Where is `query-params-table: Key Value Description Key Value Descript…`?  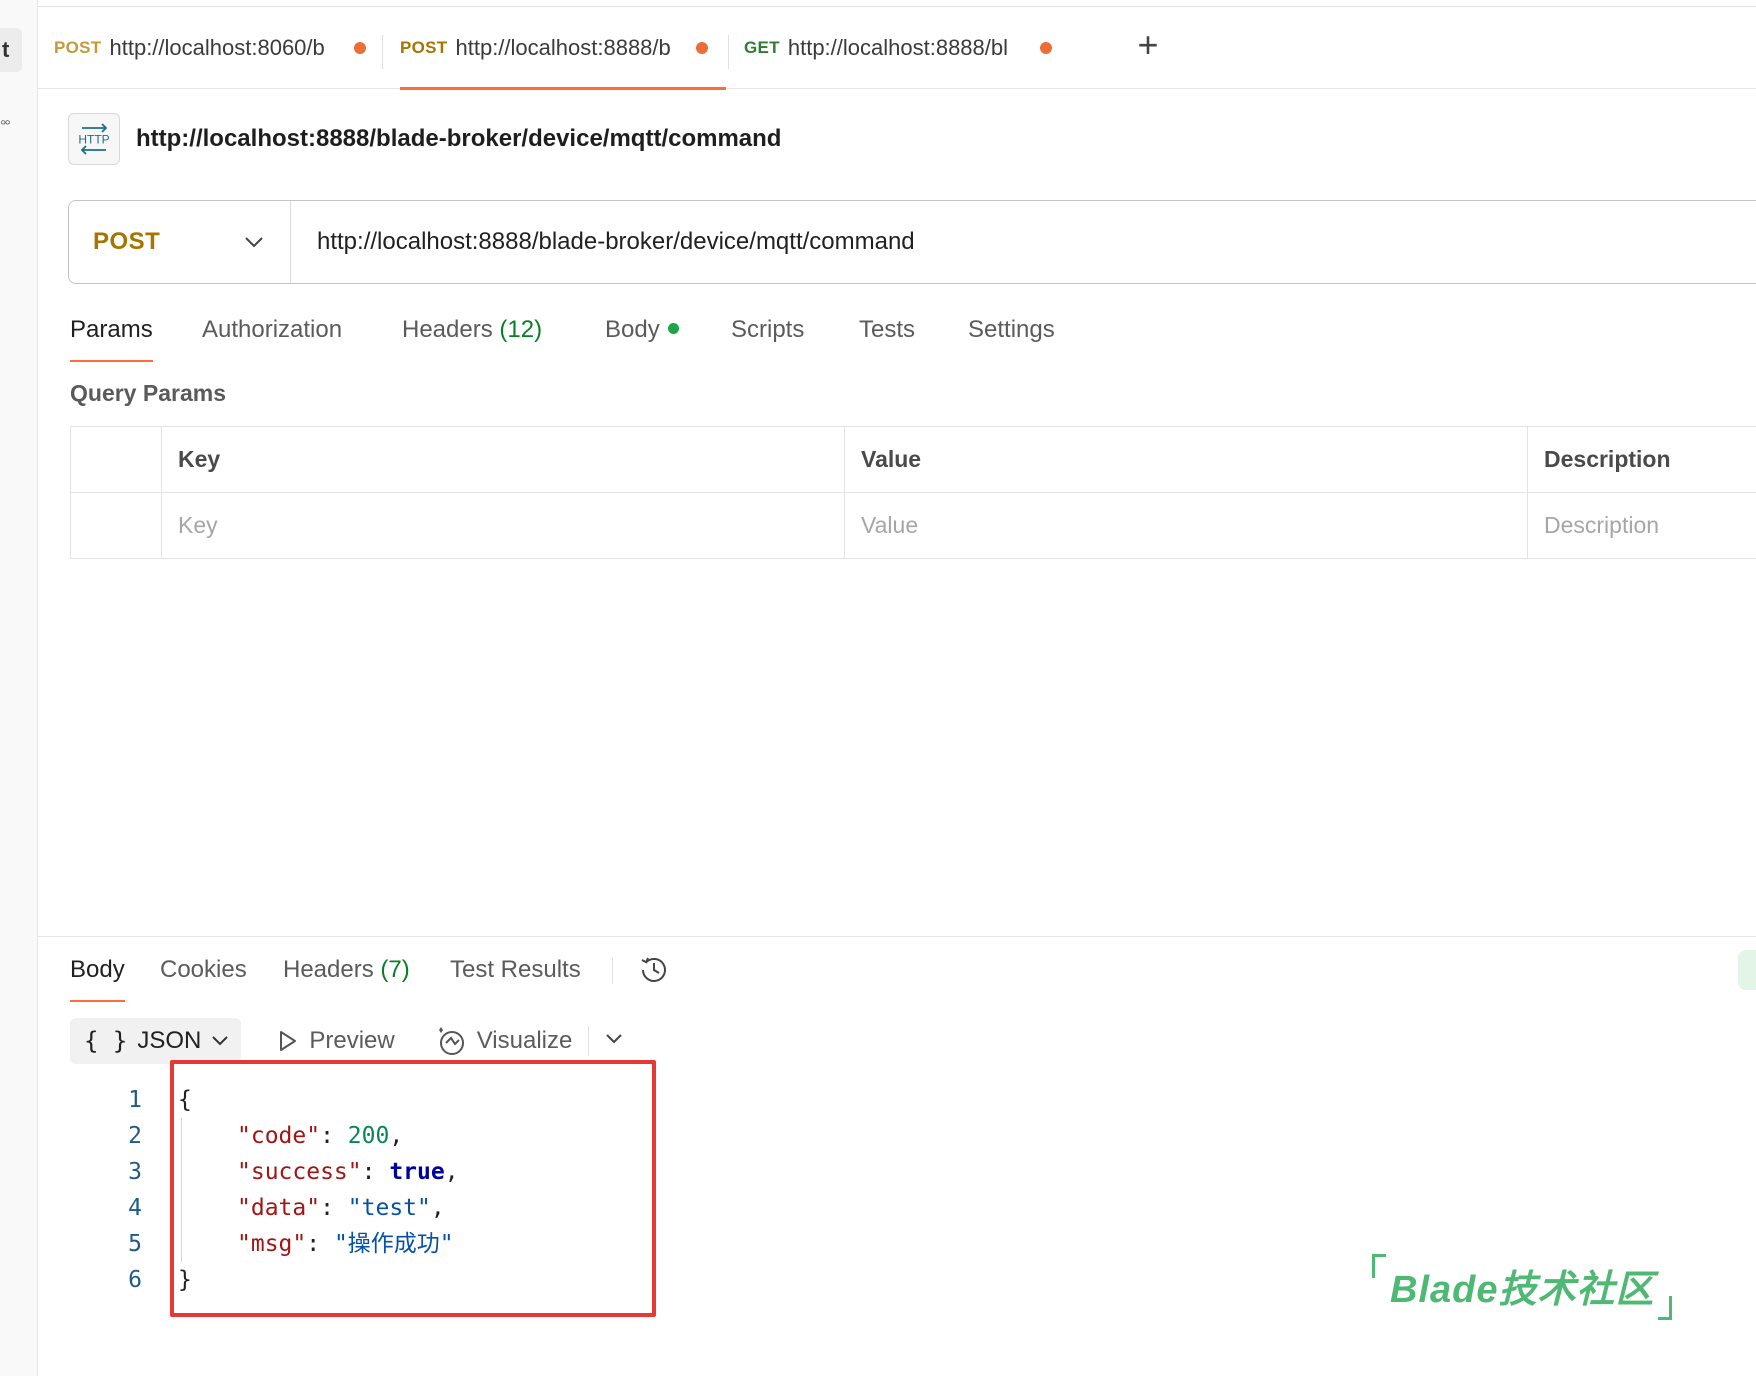 query-params-table: Key Value Description Key Value Descript… is located at coordinates (913, 492).